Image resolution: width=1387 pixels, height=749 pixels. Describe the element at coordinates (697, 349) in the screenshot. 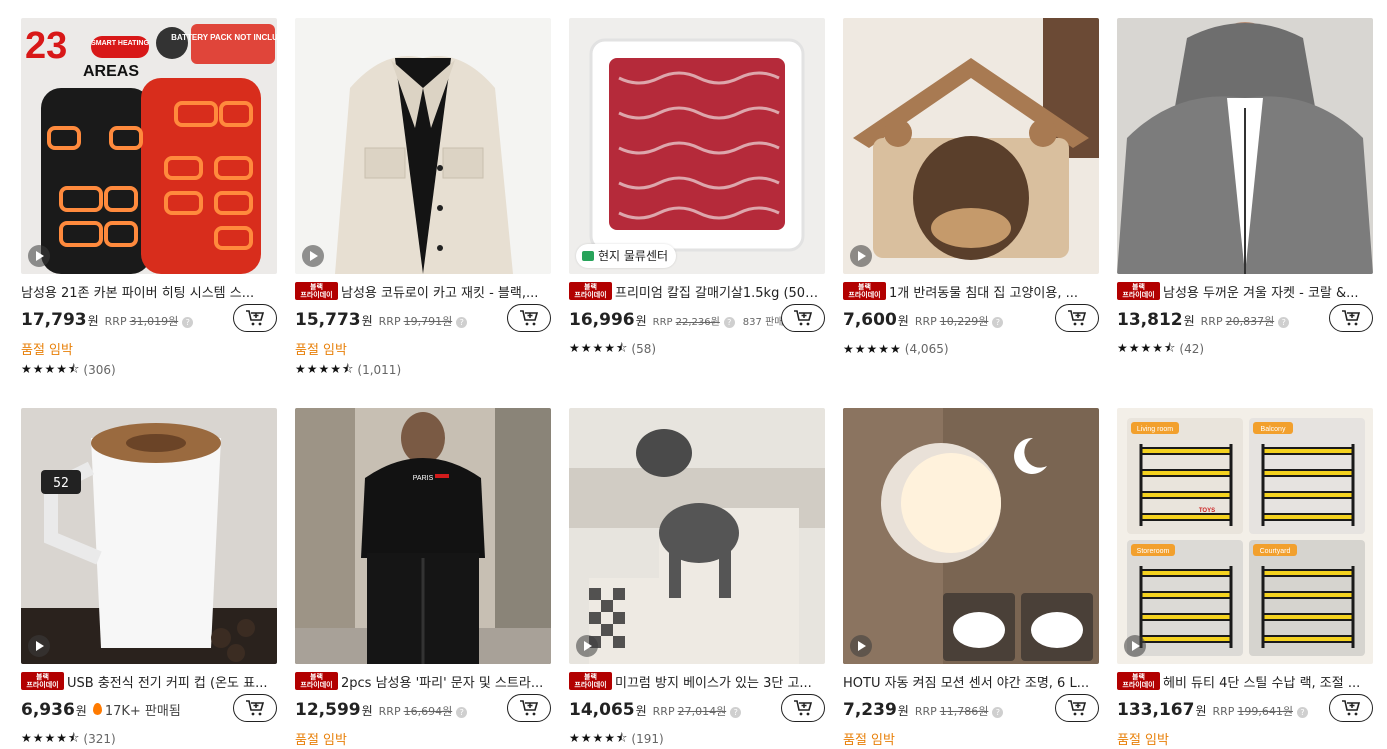

I see `rating: ★★★★⯪ (58)` at that location.